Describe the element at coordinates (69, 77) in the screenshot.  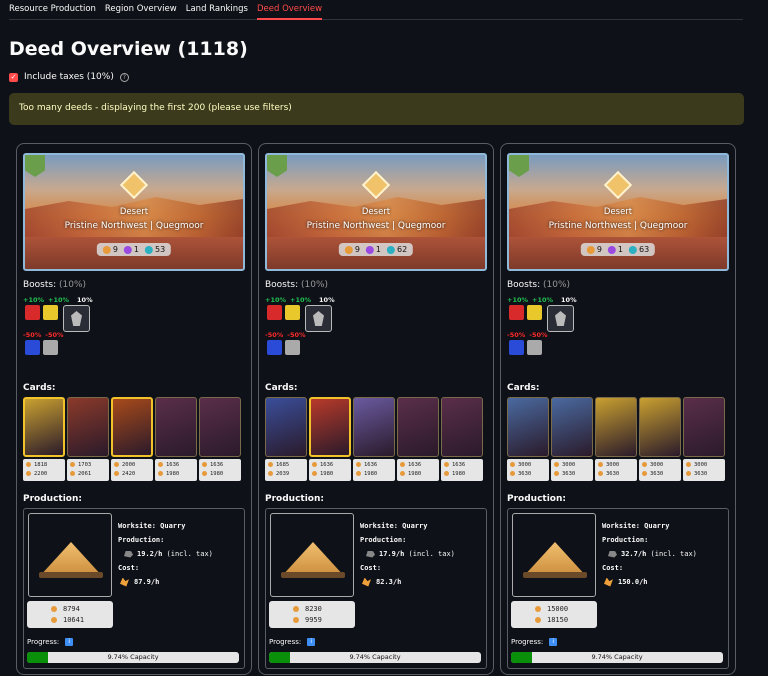
I see `include-taxes-row: ✓ Include taxes (10%) ?` at that location.